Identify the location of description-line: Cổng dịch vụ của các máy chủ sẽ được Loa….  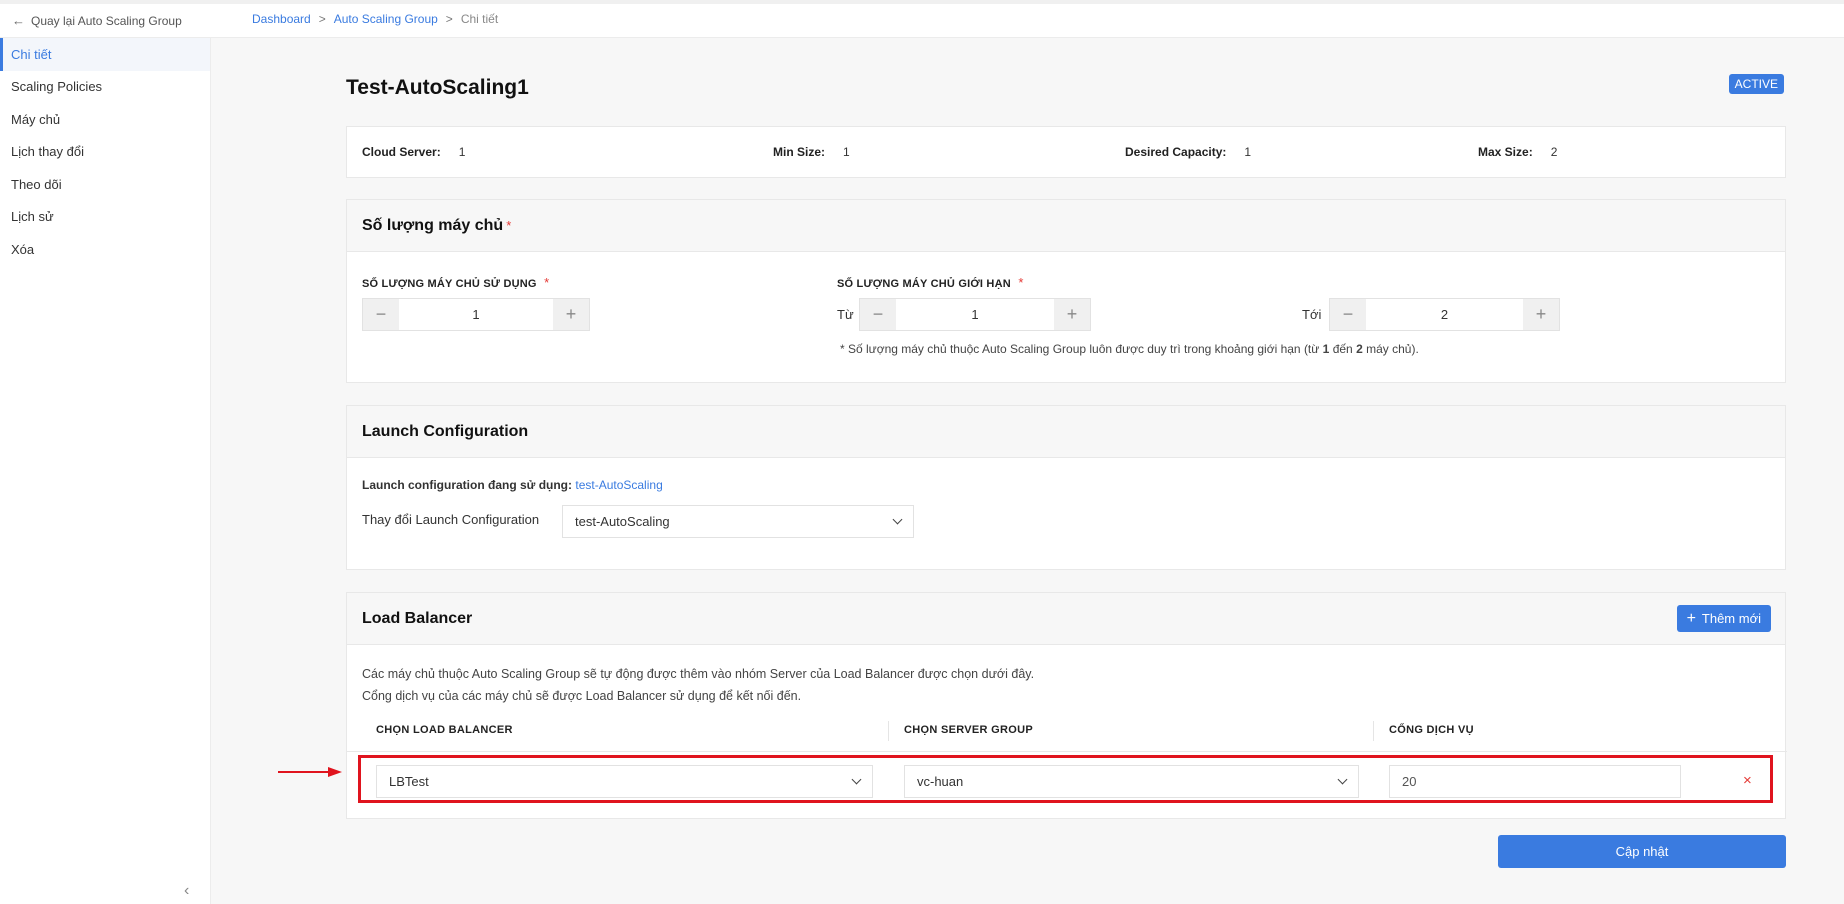
(582, 696).